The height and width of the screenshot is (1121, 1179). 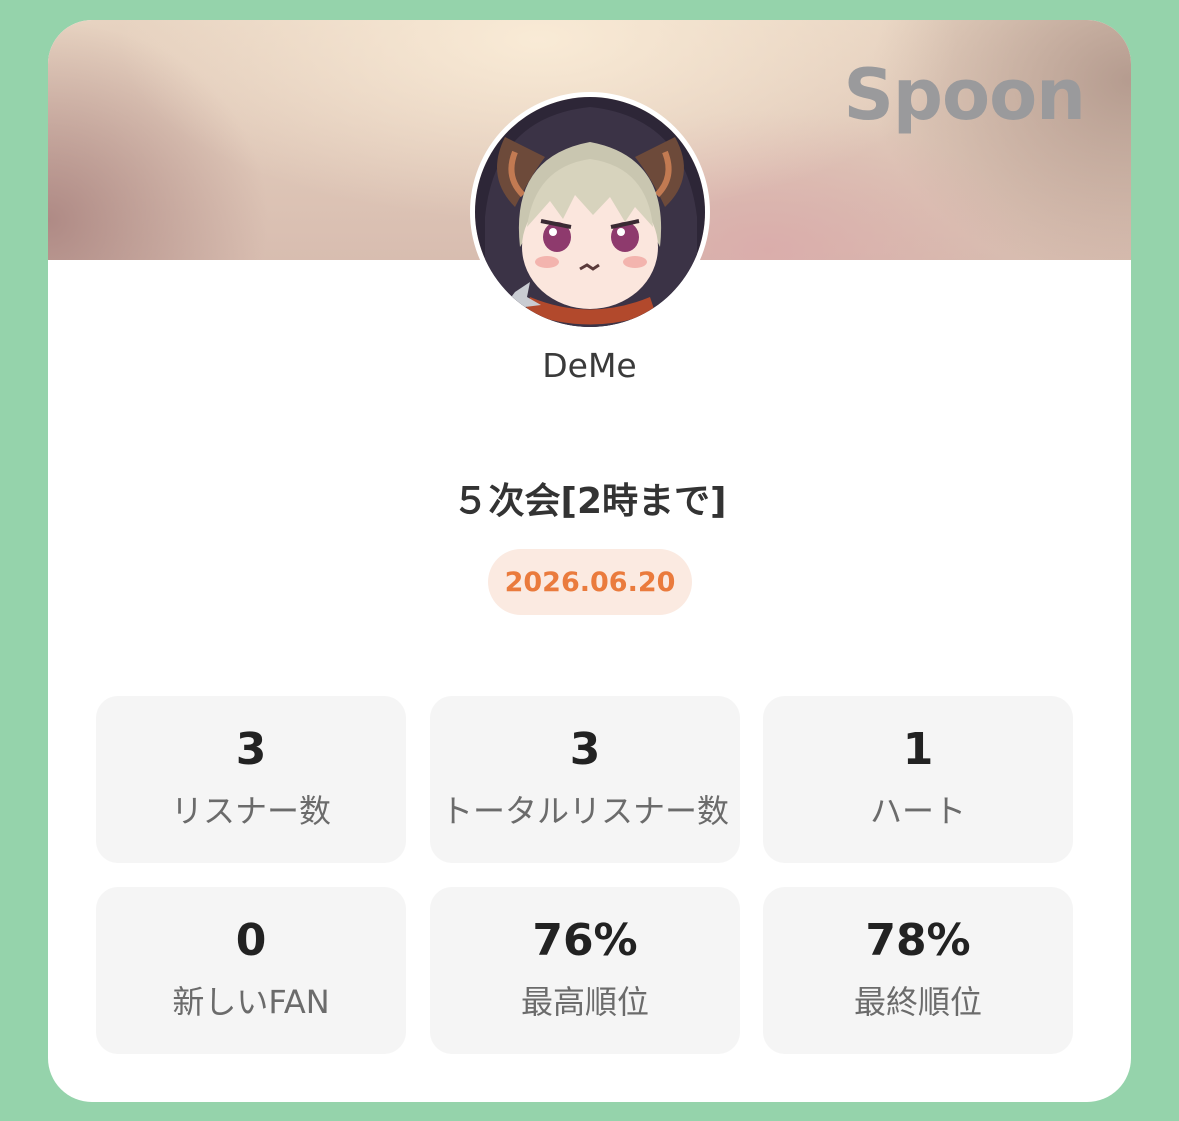 What do you see at coordinates (964, 95) in the screenshot?
I see `spoon-logo: Spoon` at bounding box center [964, 95].